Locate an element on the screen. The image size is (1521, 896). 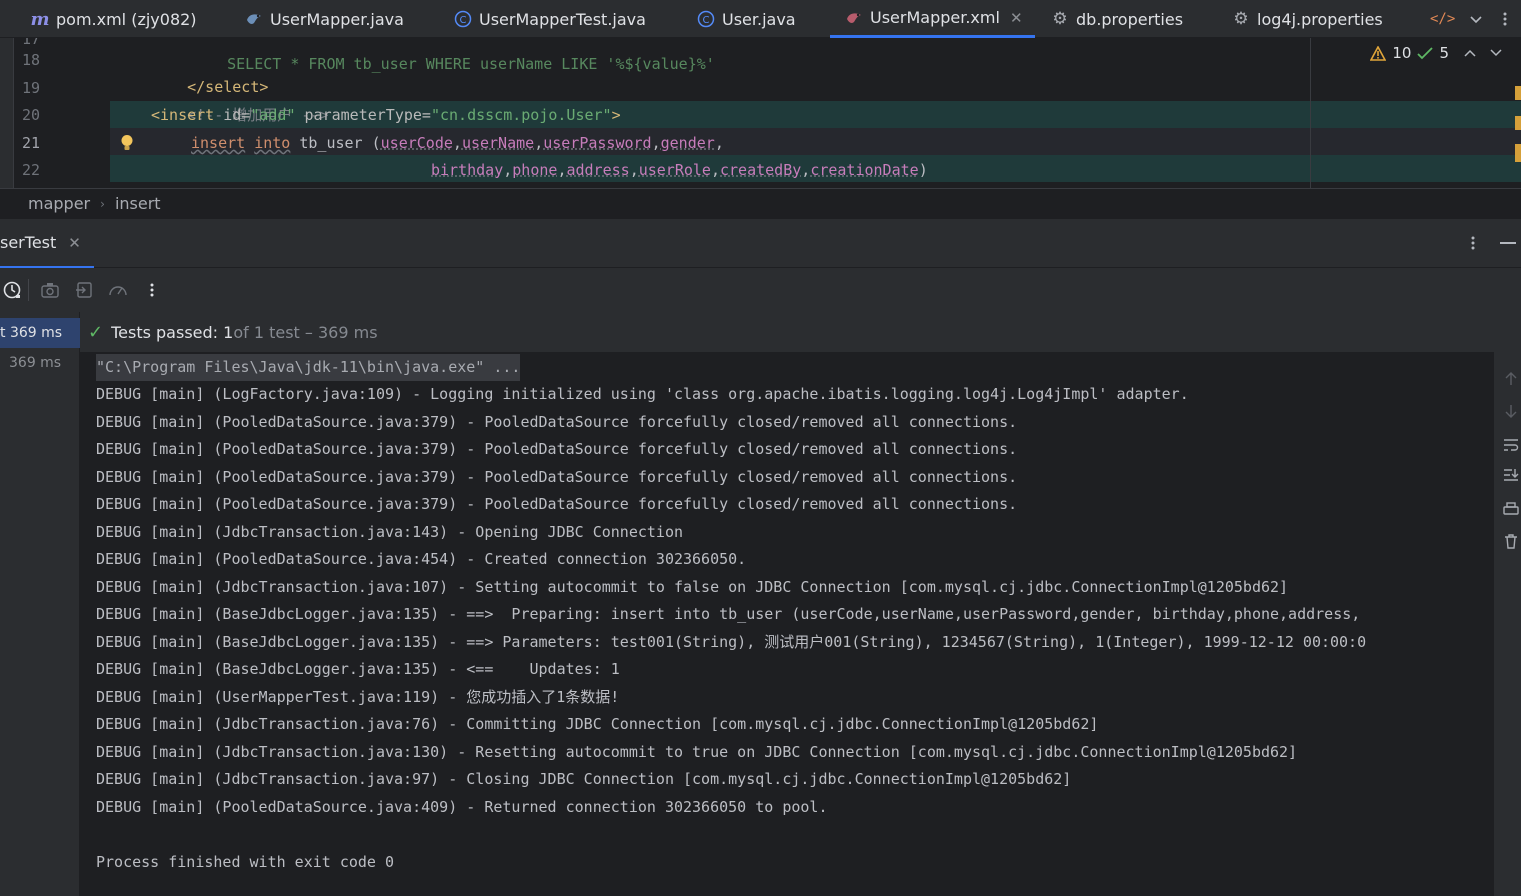
check-icon: ✓ is located at coordinates (96, 332).